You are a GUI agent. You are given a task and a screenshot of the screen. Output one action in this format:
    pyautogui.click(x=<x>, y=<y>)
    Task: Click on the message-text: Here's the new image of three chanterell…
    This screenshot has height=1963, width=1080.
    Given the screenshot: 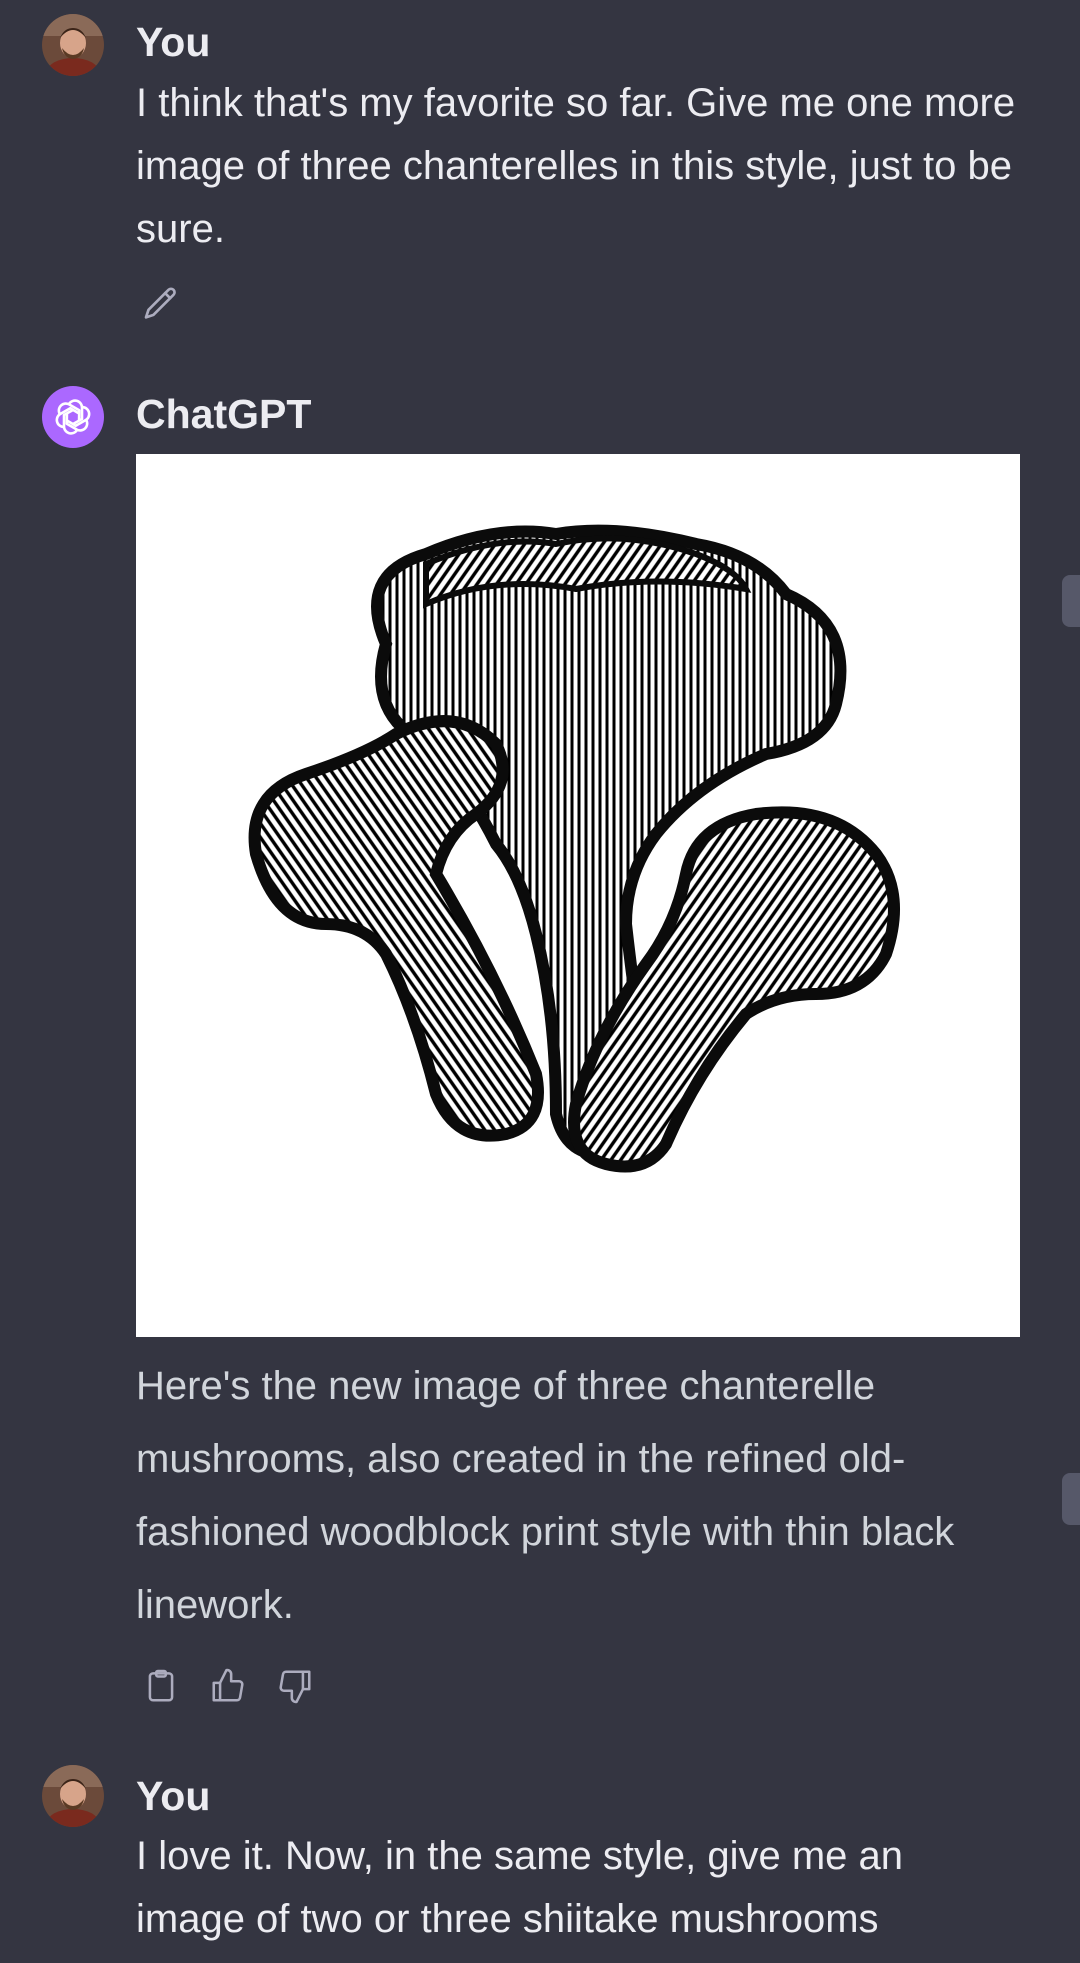 What is the action you would take?
    pyautogui.click(x=545, y=1495)
    